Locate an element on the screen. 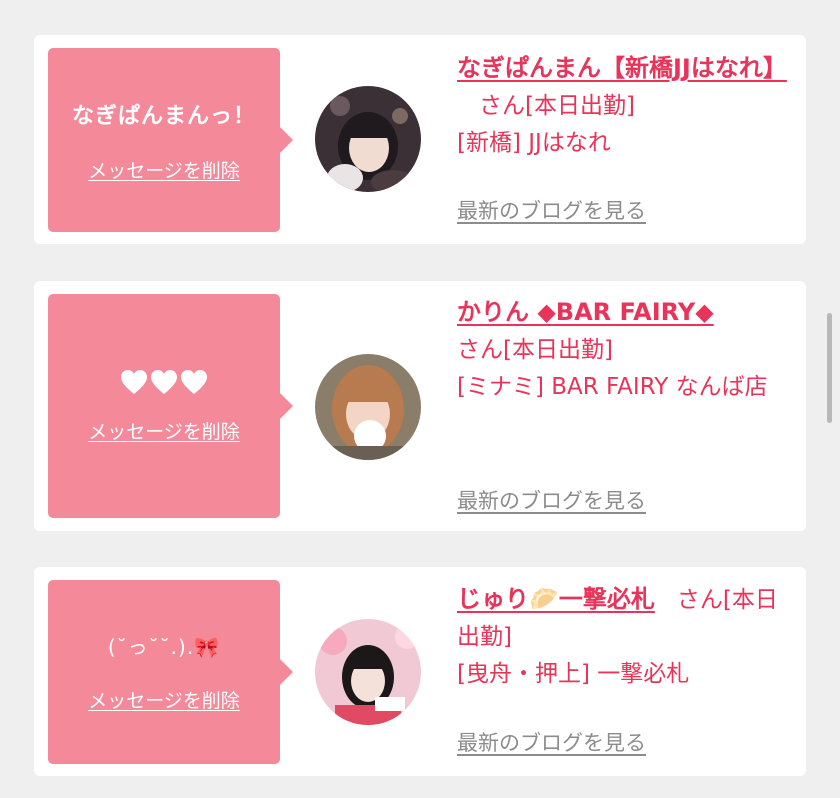 This screenshot has width=840, height=798. message-bubble: メッセージを削除 is located at coordinates (170, 406).